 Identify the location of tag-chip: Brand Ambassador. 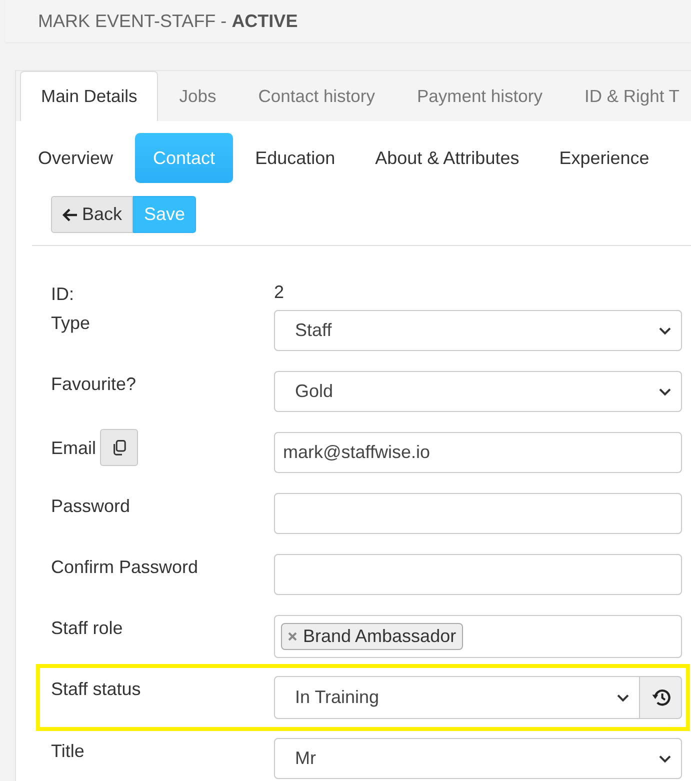
(372, 636).